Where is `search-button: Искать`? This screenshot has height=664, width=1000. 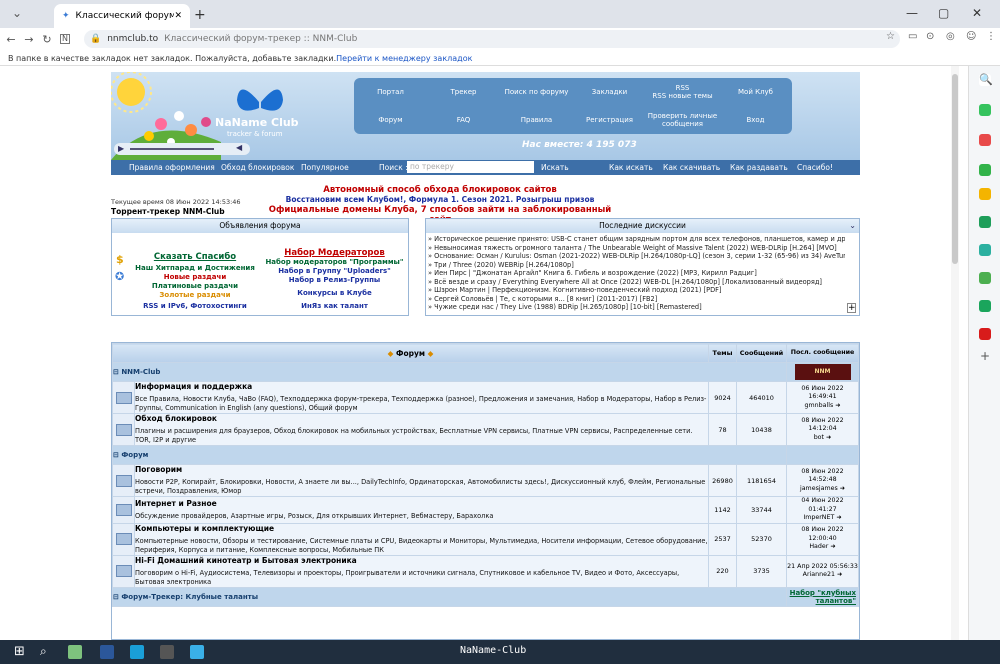 search-button: Искать is located at coordinates (555, 167).